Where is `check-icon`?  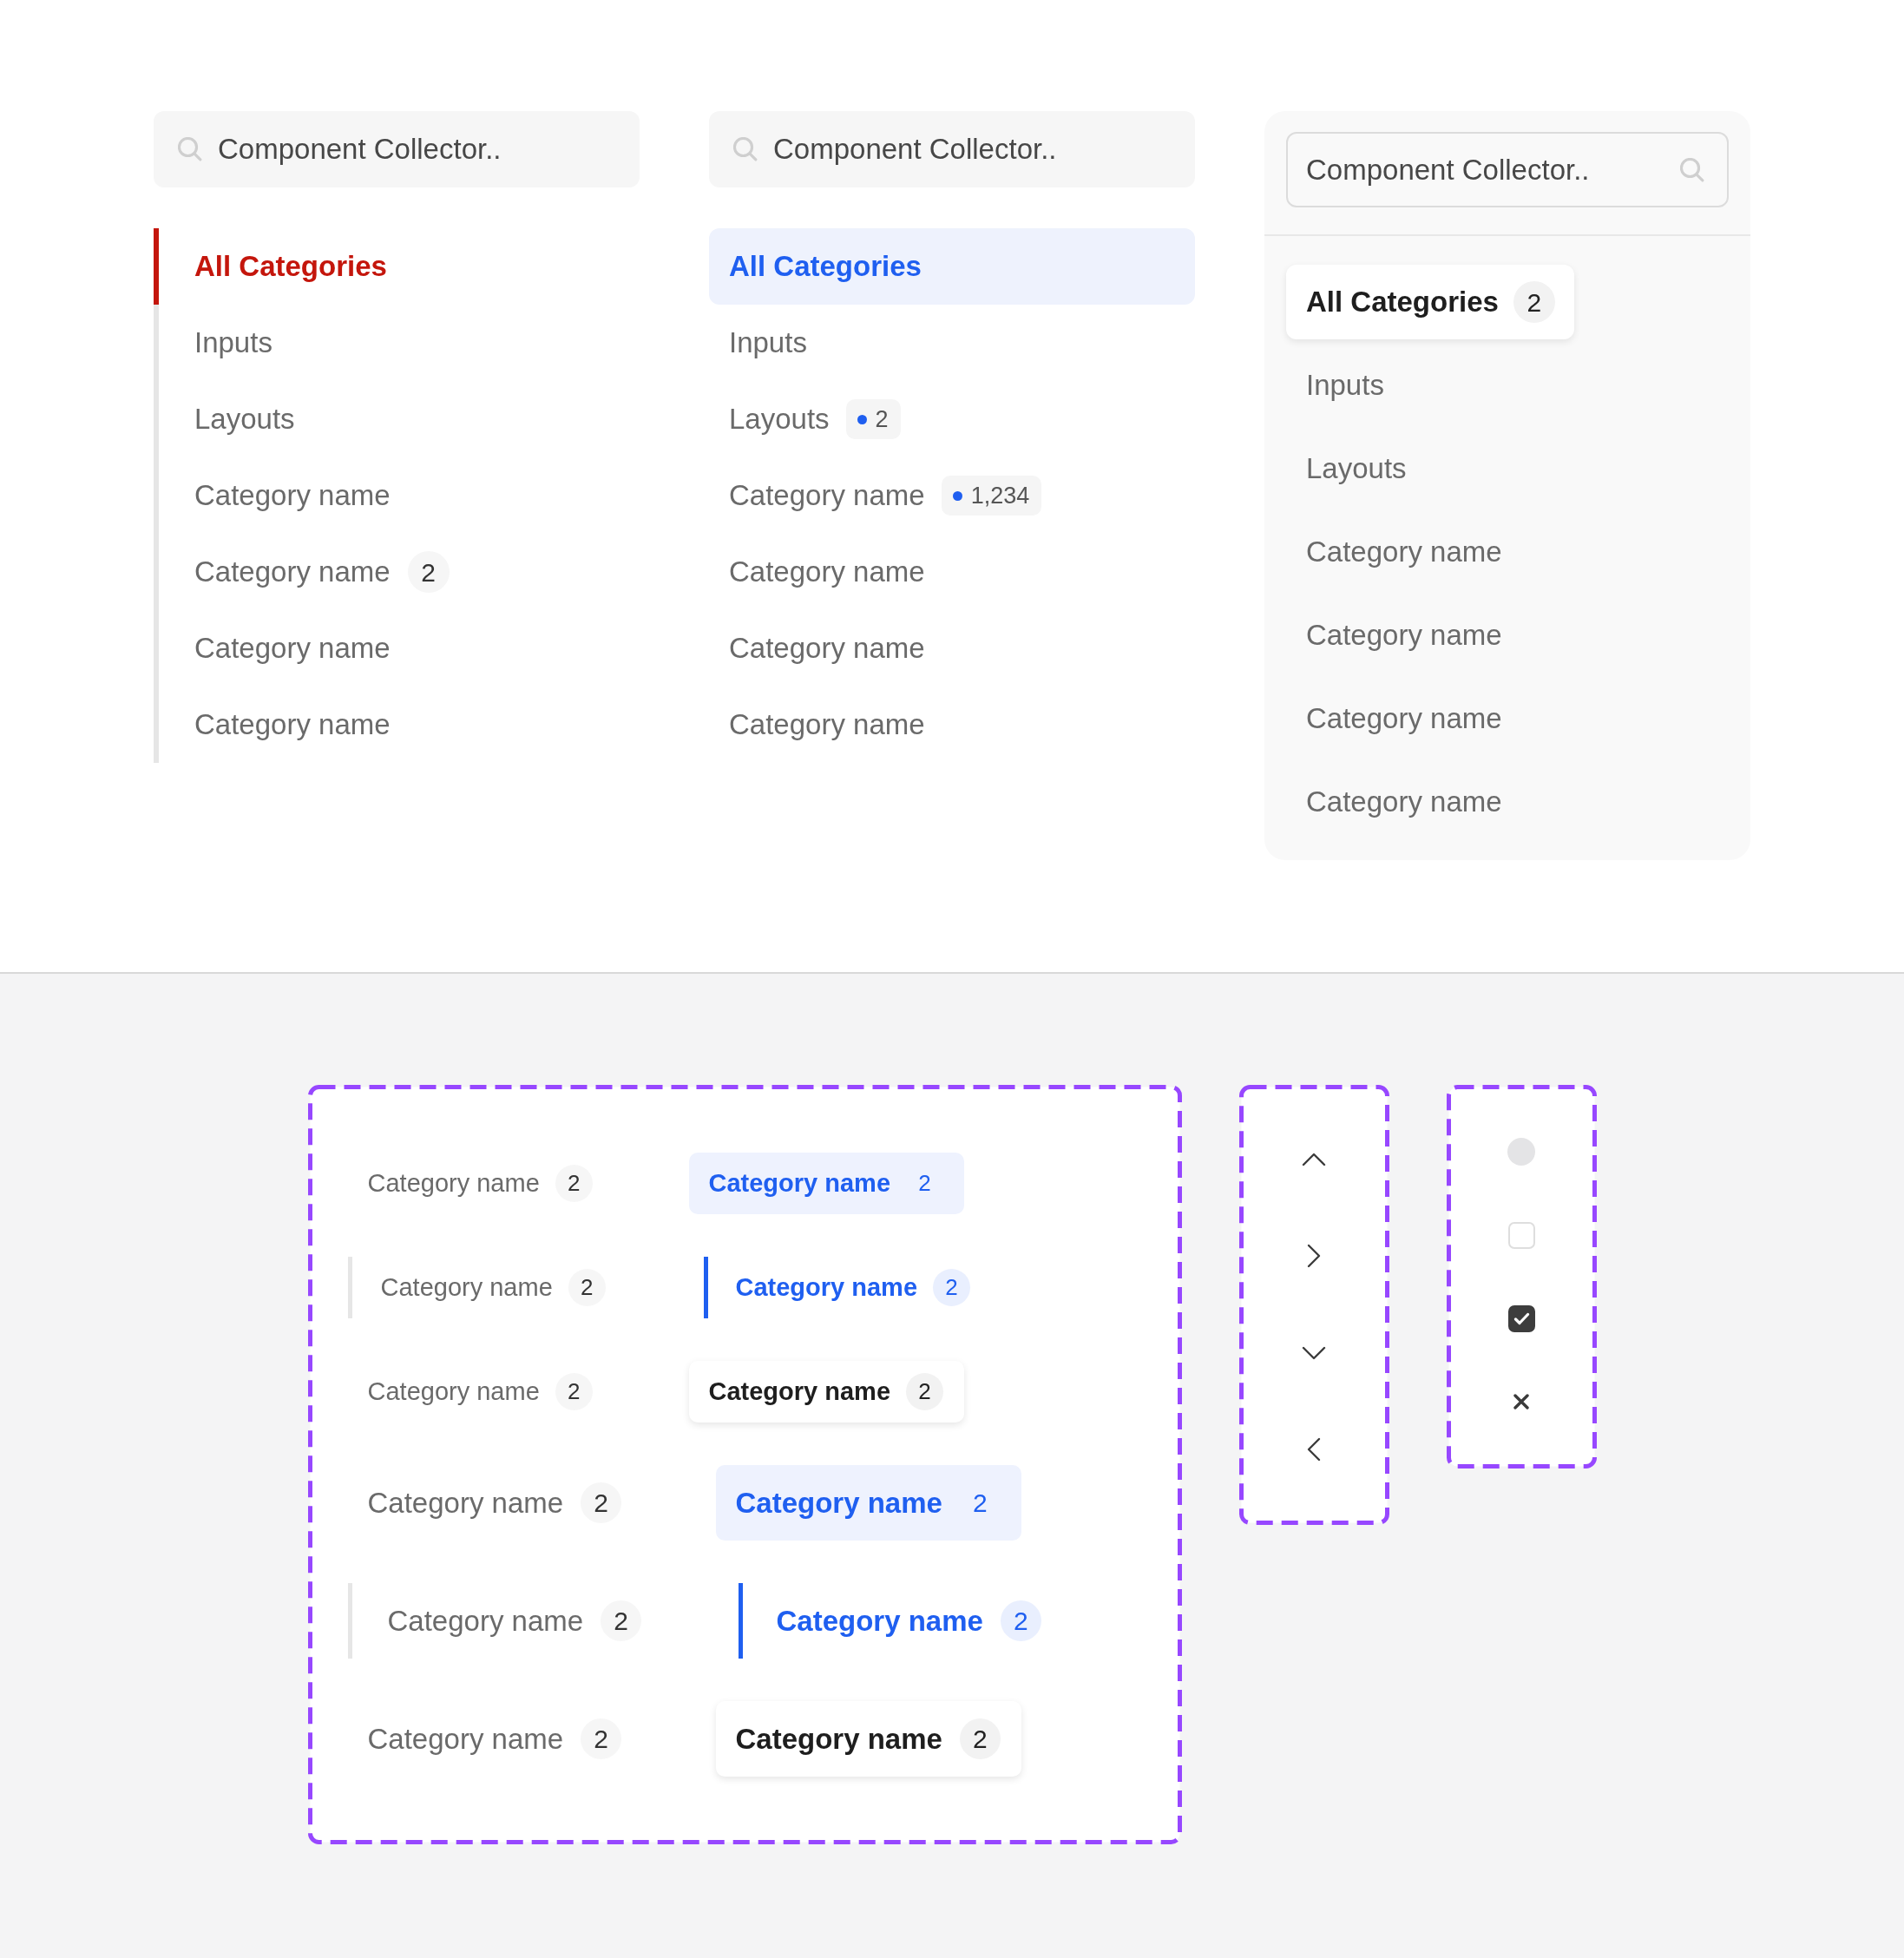
check-icon is located at coordinates (1521, 1318).